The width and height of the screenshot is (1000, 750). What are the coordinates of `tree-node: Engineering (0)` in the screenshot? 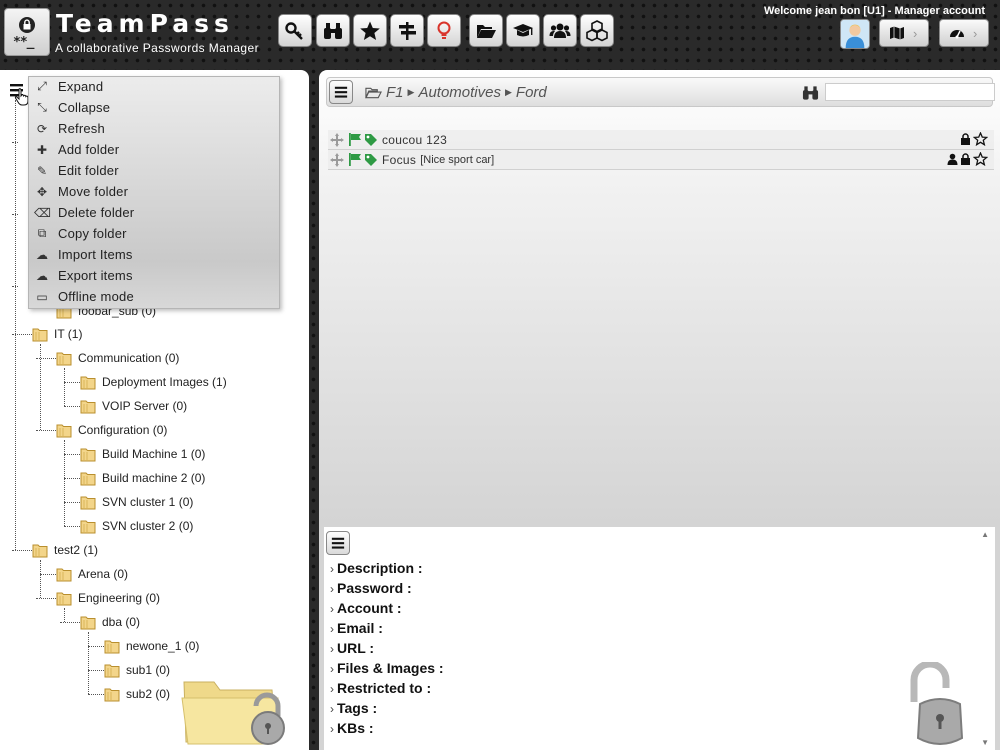 It's located at (108, 598).